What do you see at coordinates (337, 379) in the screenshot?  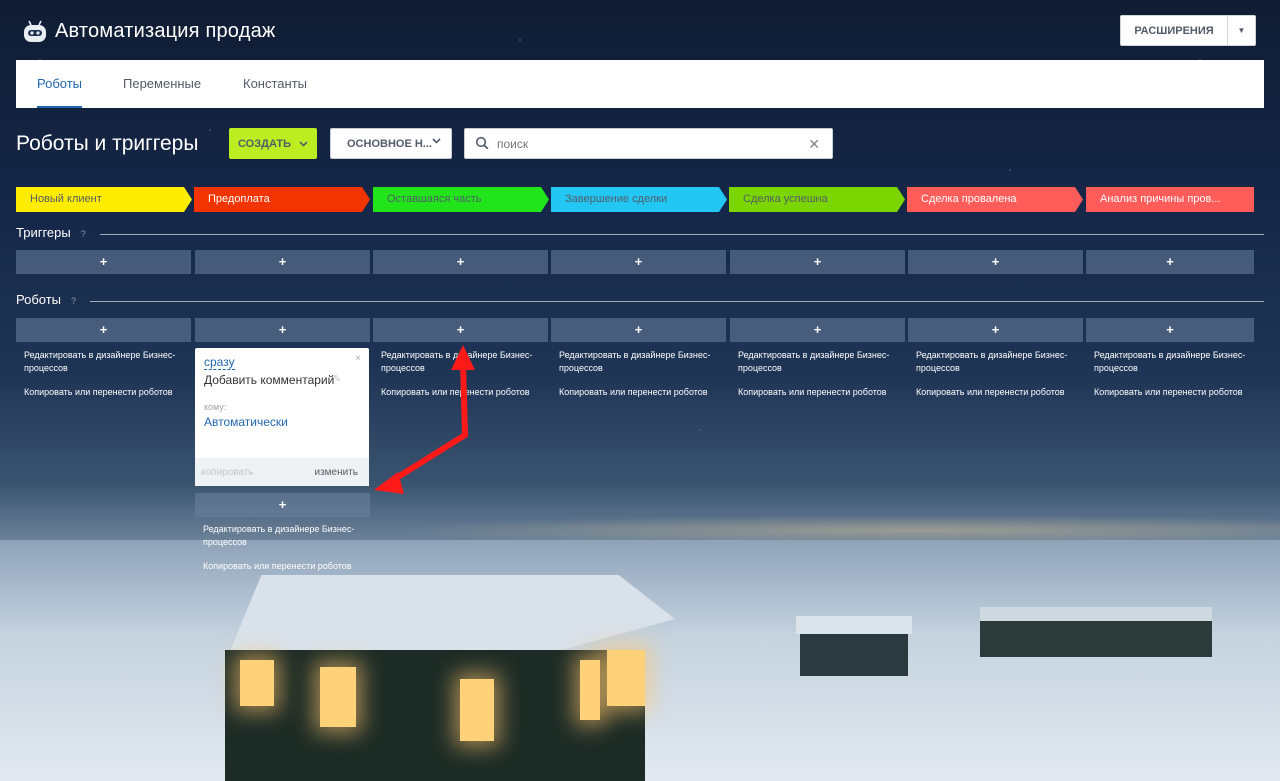 I see `pencil-icon: ✎` at bounding box center [337, 379].